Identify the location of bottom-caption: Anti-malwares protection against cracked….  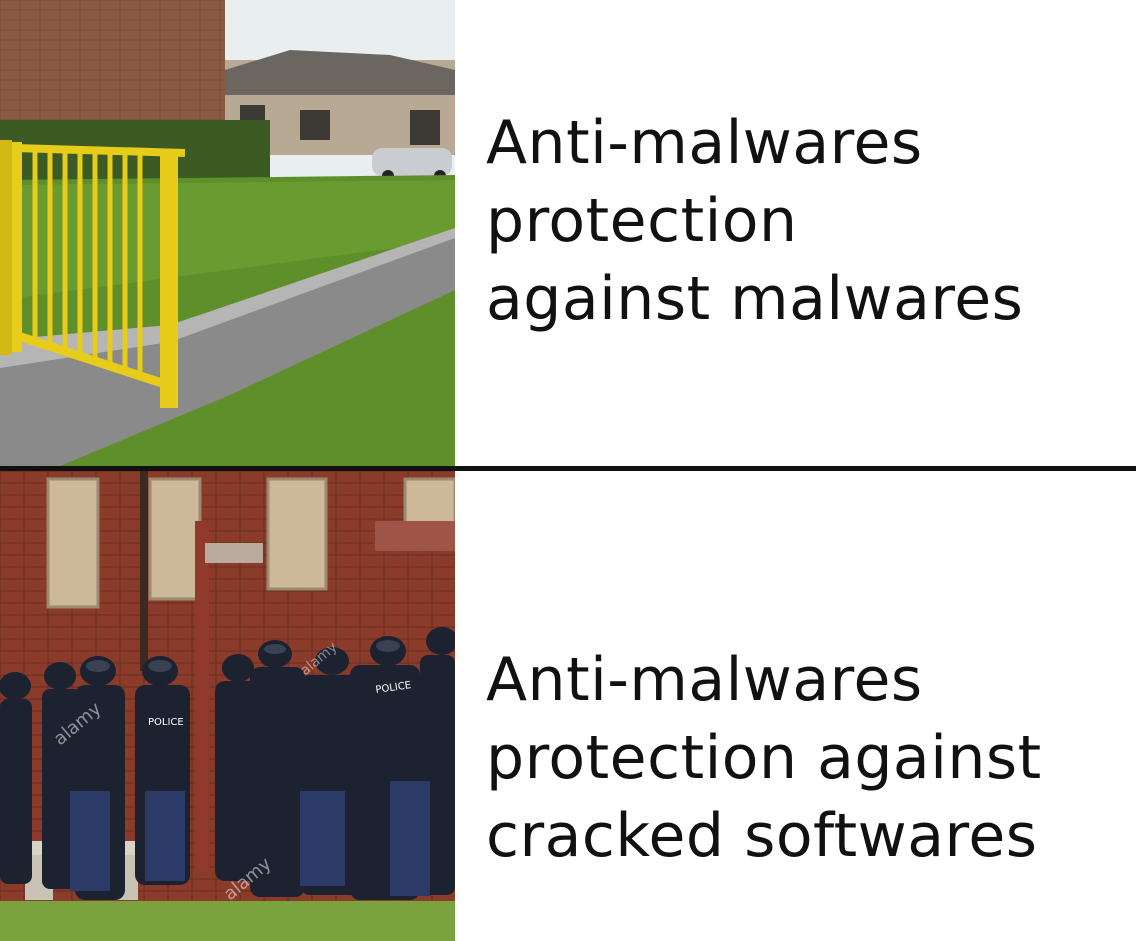
(803, 758).